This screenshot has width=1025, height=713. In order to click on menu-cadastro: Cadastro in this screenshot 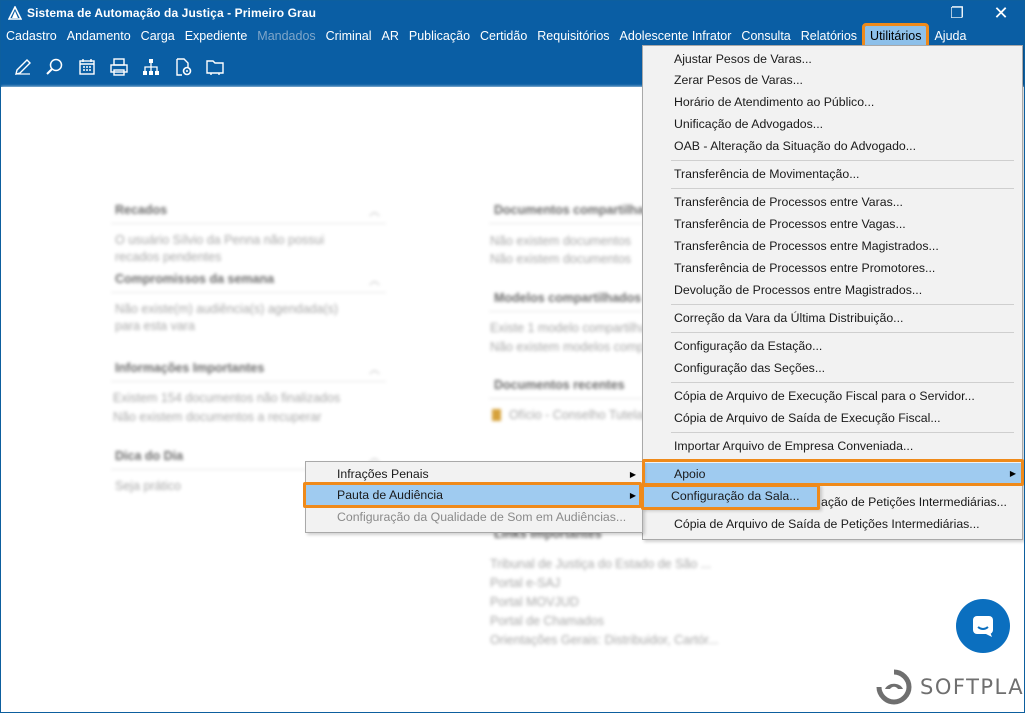, I will do `click(31, 36)`.